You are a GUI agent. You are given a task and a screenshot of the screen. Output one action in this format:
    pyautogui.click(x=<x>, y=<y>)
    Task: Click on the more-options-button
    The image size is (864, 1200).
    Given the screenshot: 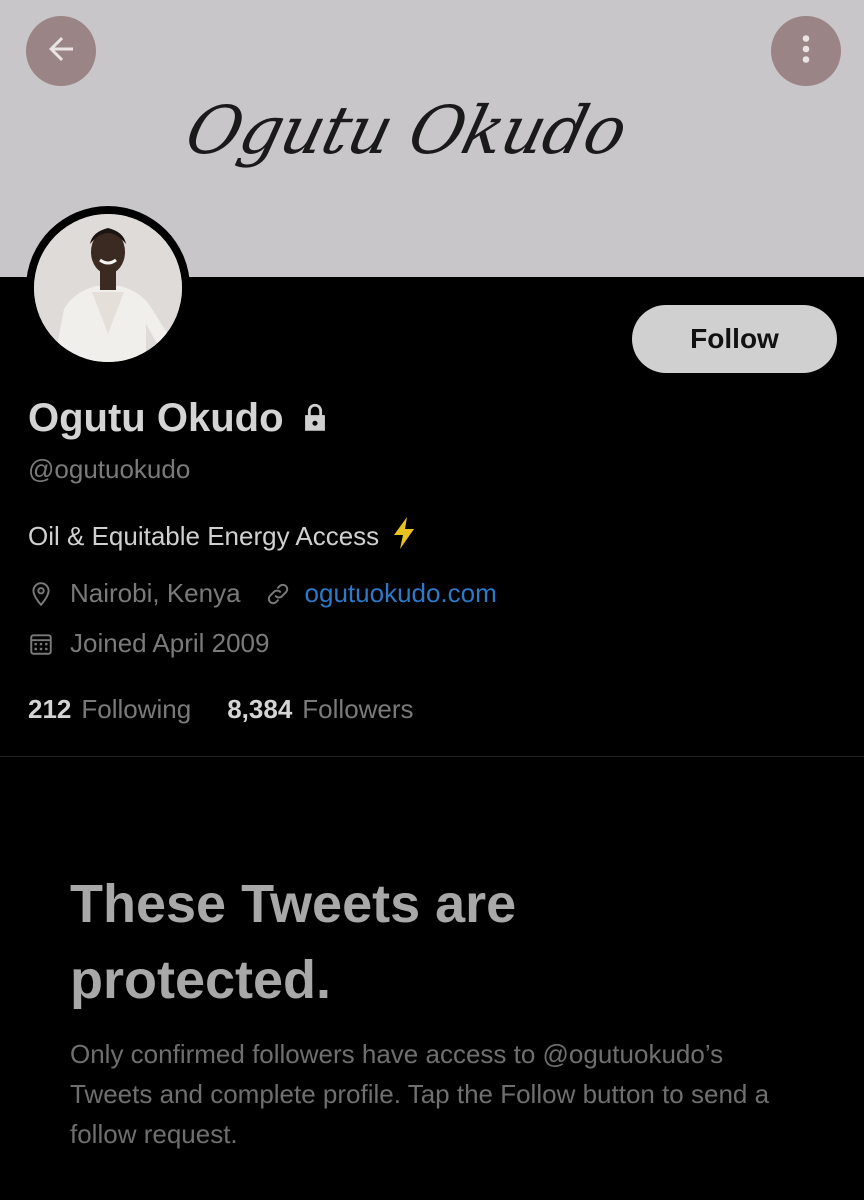 What is the action you would take?
    pyautogui.click(x=806, y=51)
    